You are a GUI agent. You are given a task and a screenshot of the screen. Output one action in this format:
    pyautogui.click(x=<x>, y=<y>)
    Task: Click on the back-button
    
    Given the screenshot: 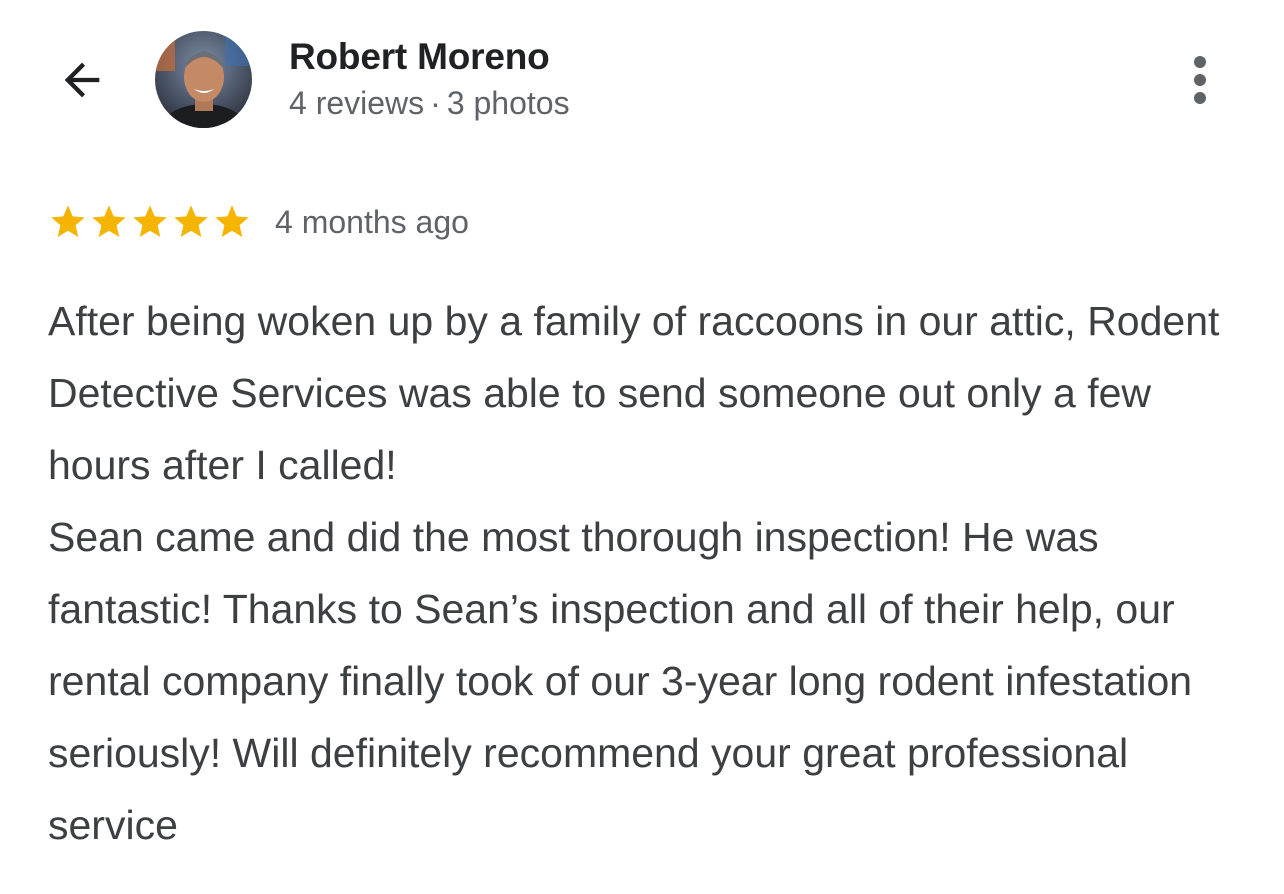 What is the action you would take?
    pyautogui.click(x=82, y=80)
    